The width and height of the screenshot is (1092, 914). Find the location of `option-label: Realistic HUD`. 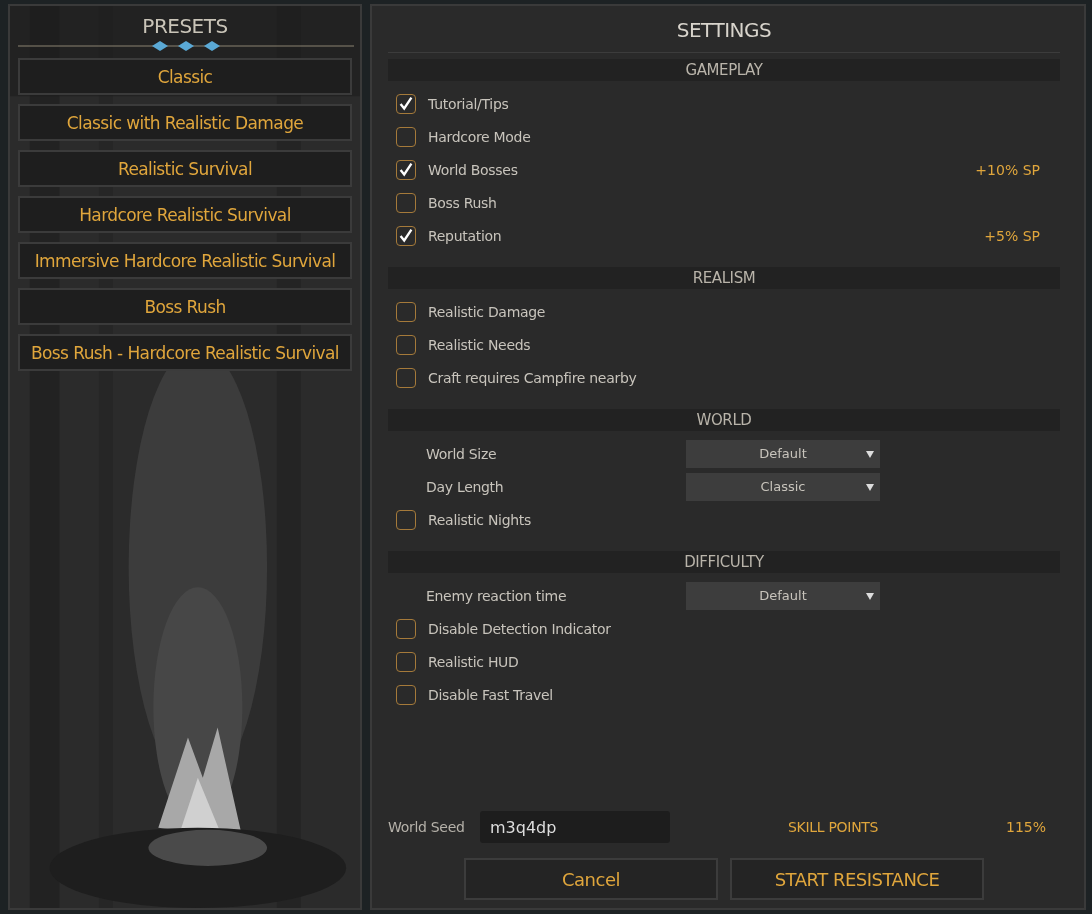

option-label: Realistic HUD is located at coordinates (473, 661).